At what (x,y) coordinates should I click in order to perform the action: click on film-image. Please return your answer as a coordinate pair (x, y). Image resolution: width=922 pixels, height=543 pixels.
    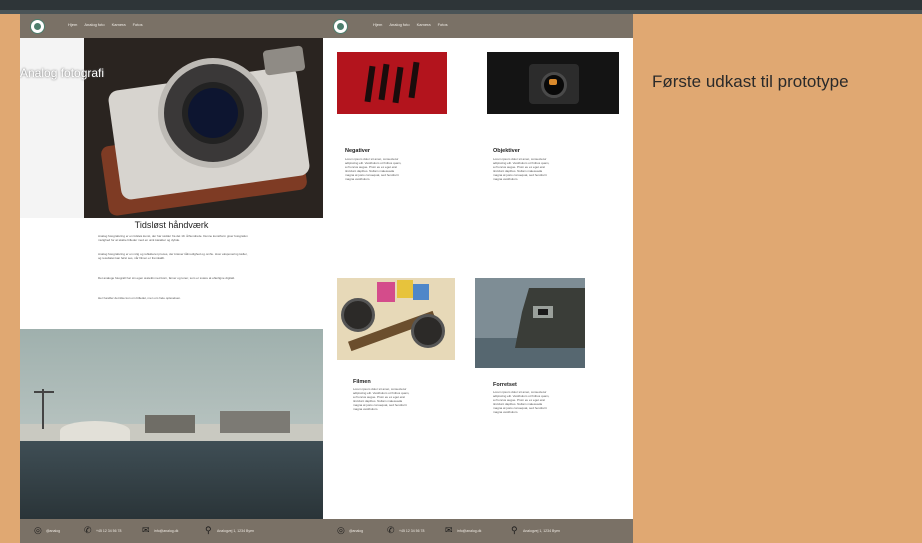
    Looking at the image, I should click on (396, 319).